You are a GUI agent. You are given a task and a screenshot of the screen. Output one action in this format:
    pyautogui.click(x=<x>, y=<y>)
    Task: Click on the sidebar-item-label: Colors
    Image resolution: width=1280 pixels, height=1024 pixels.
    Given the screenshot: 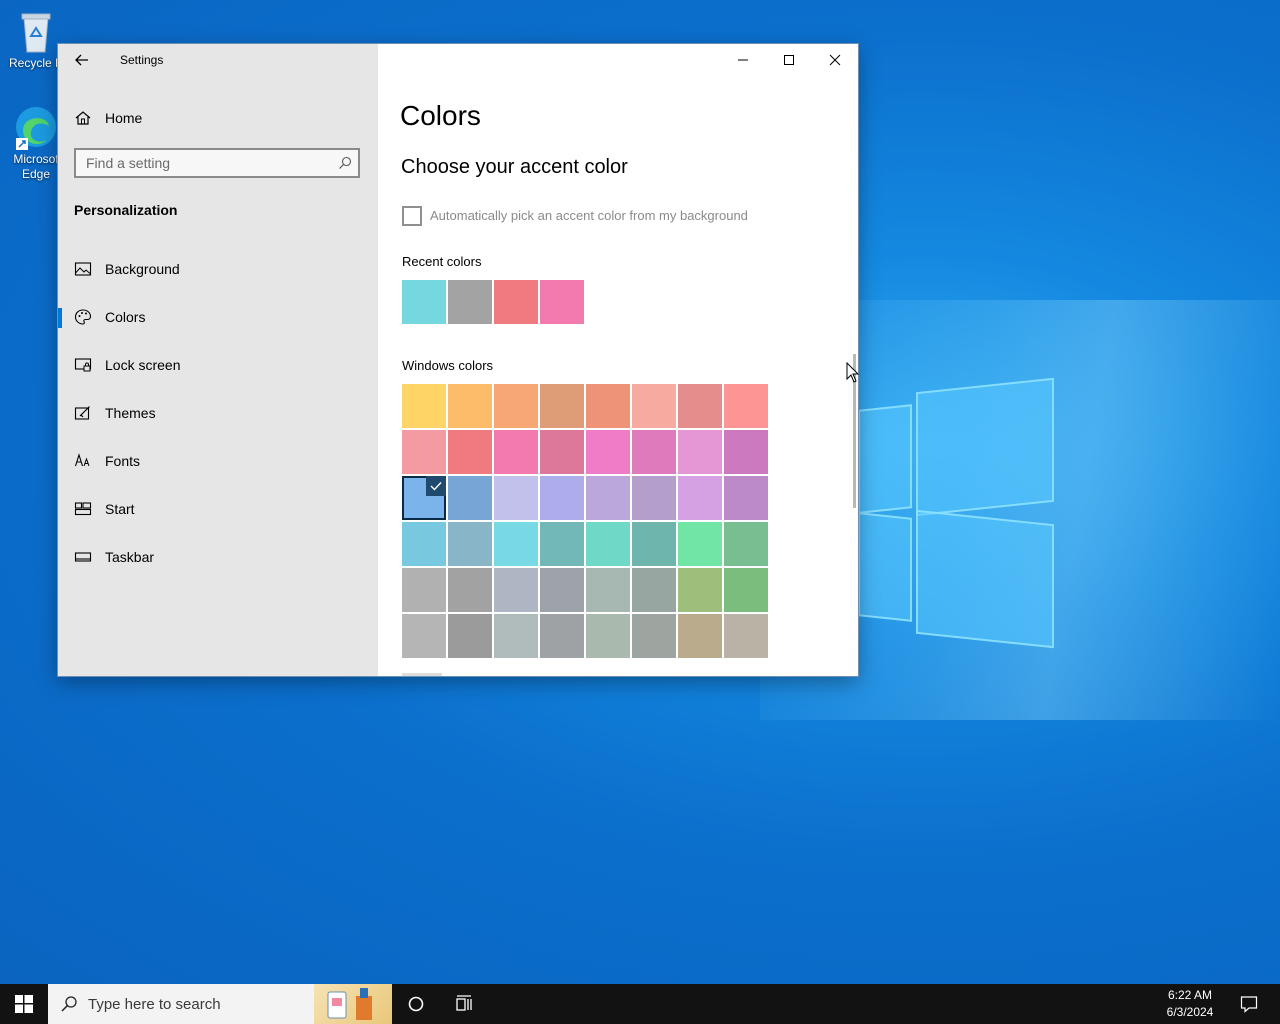 What is the action you would take?
    pyautogui.click(x=125, y=317)
    